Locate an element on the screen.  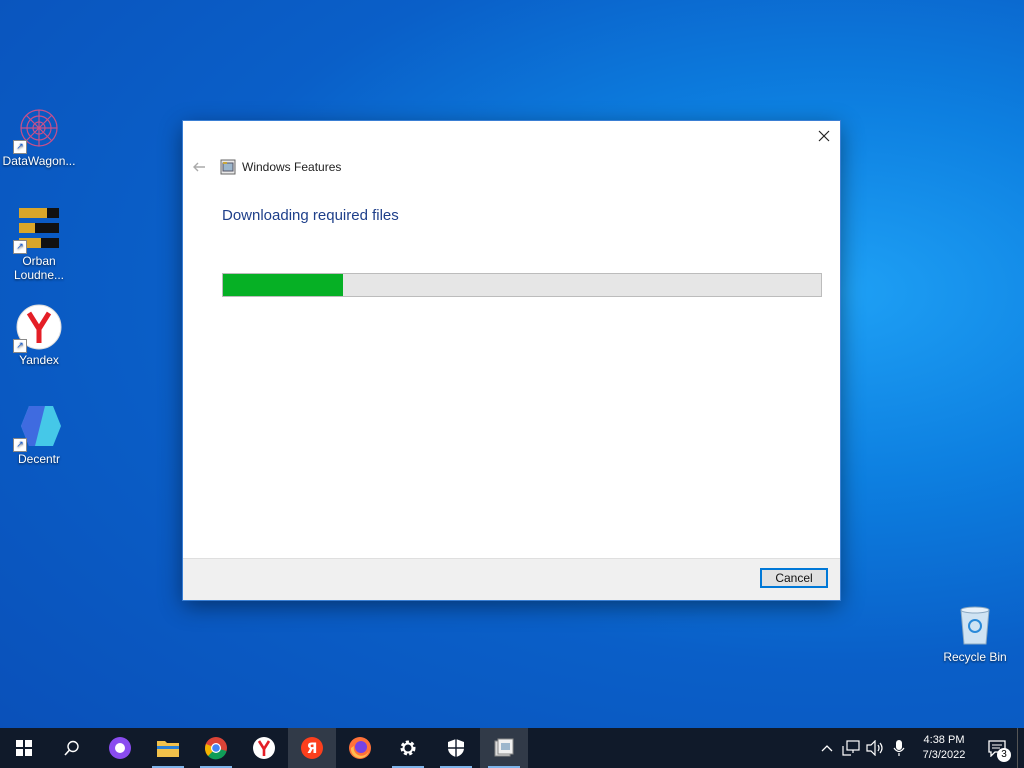
svg-text: Я is located at coordinates (312, 749).